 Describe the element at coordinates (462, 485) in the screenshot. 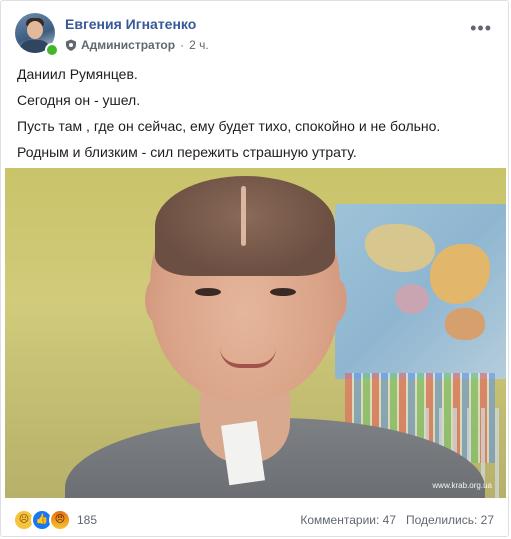

I see `photo-watermark: www.krab.org.ua` at that location.